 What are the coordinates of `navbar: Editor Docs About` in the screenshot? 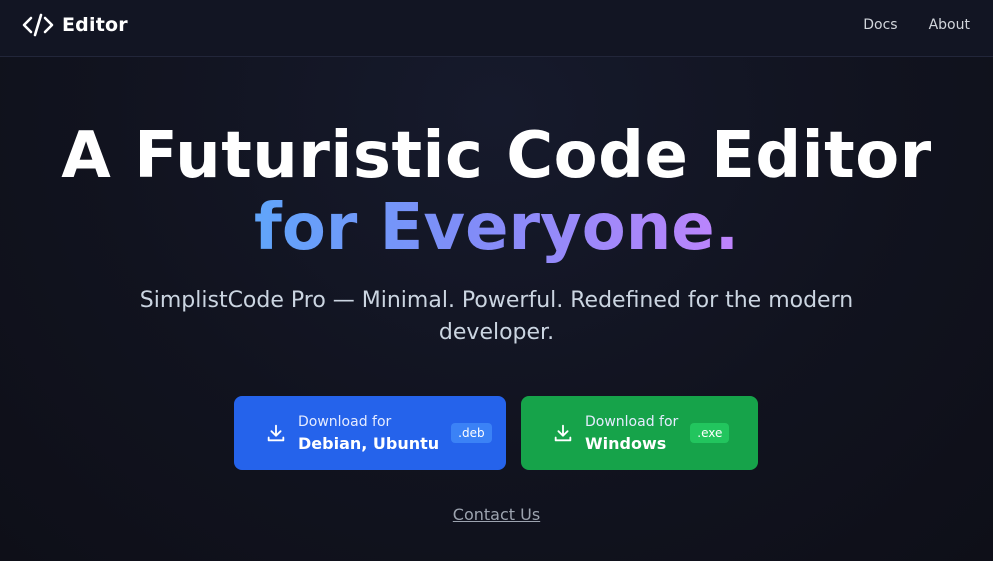 It's located at (496, 28).